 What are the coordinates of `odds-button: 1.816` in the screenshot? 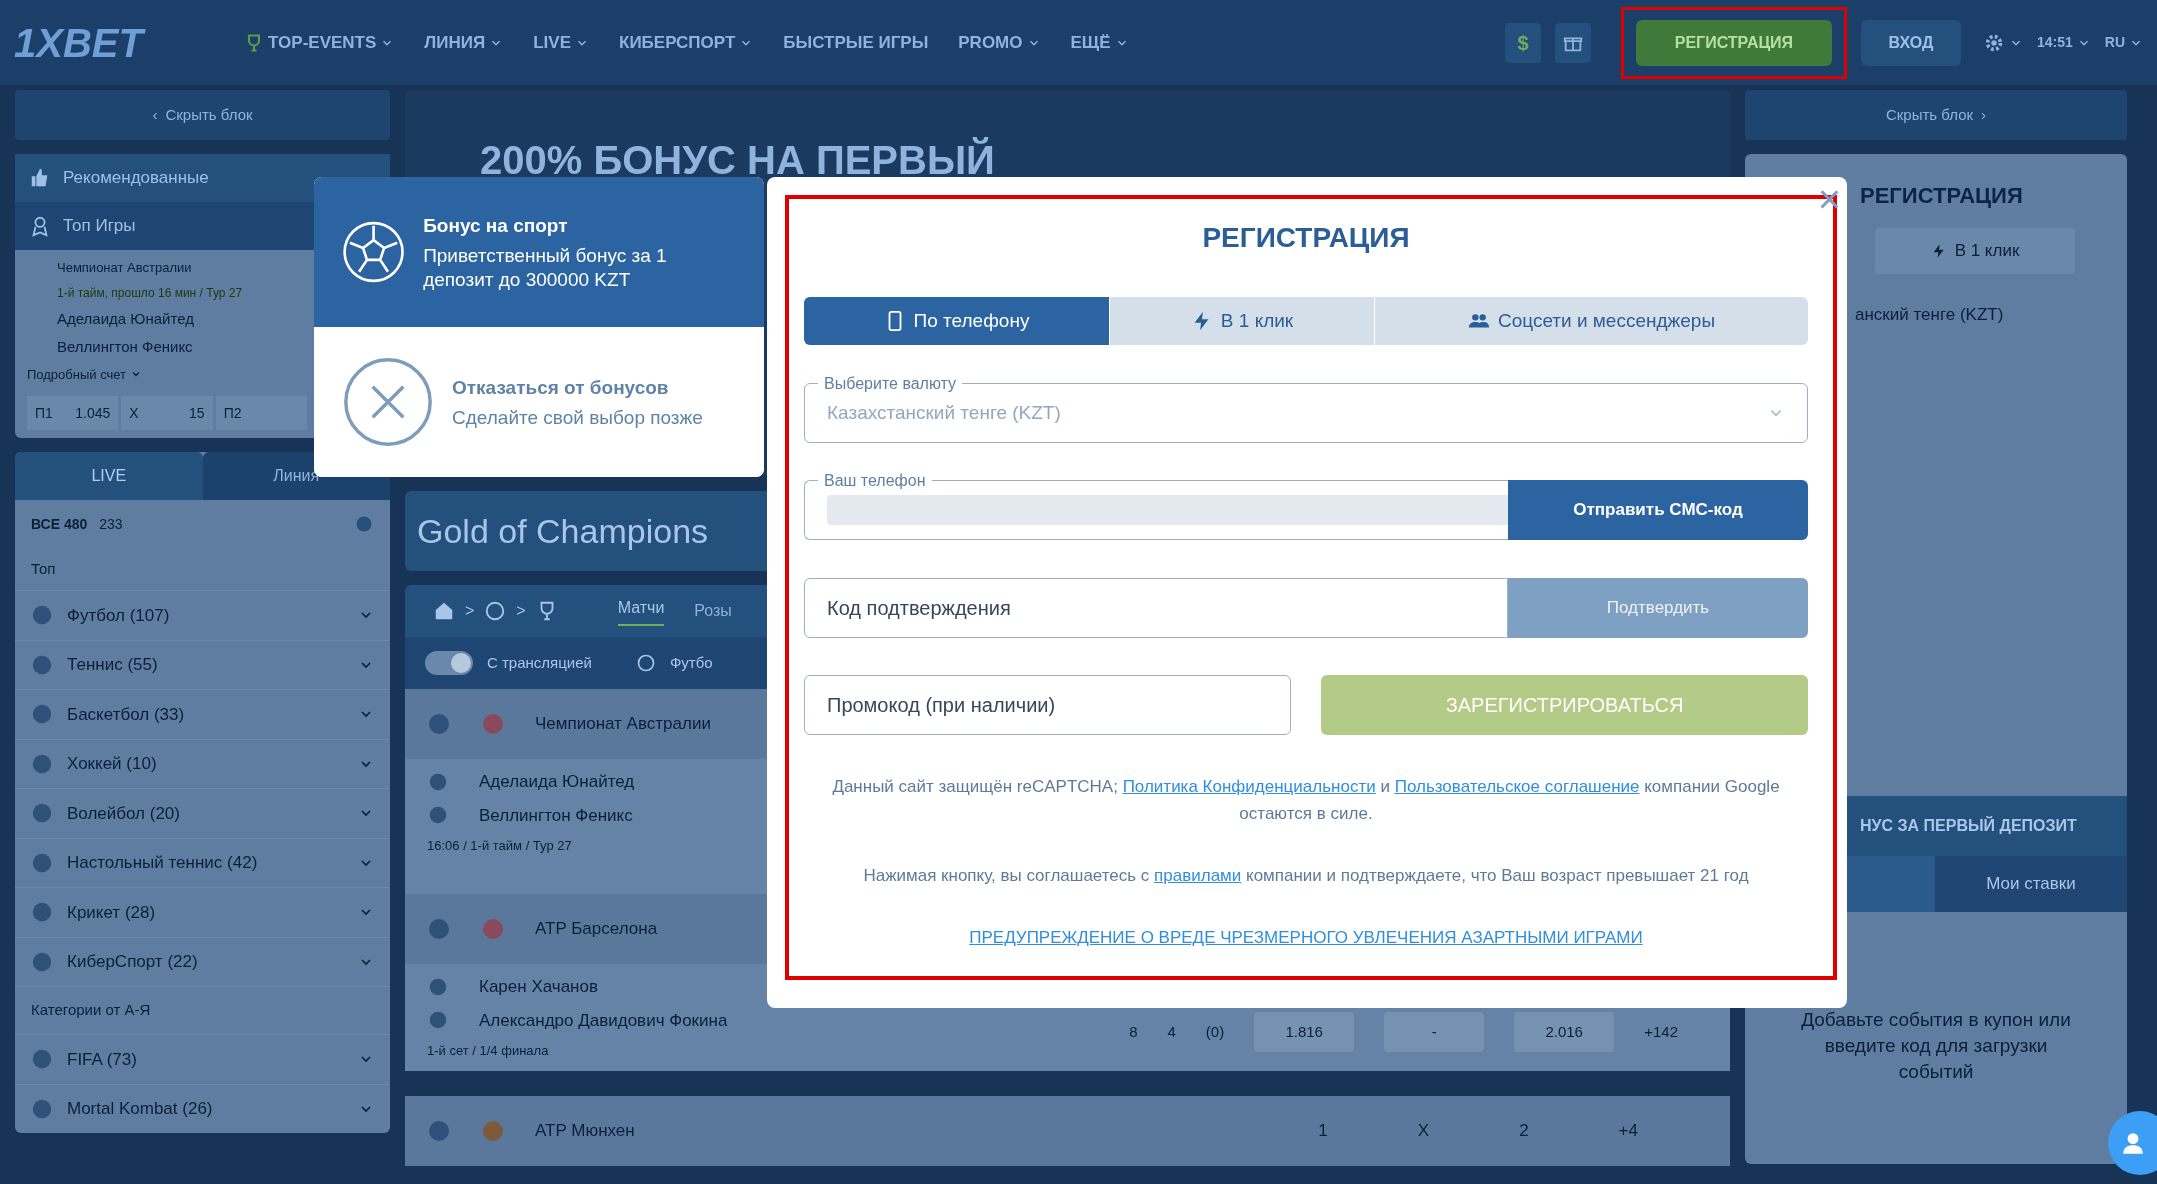 It's located at (1304, 1032).